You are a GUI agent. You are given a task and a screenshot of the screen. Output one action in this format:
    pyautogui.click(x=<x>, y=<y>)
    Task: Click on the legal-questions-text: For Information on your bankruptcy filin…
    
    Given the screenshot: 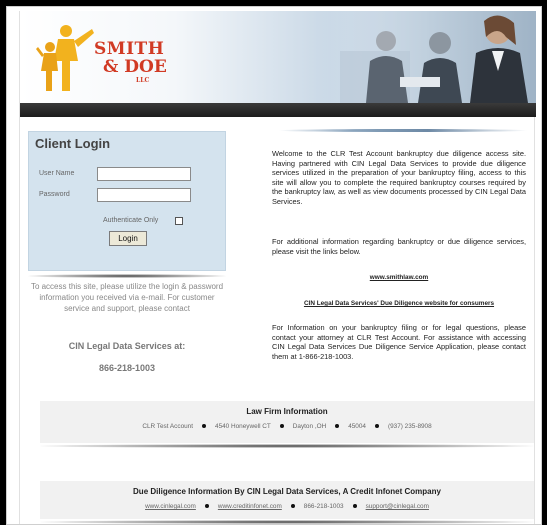 What is the action you would take?
    pyautogui.click(x=399, y=342)
    